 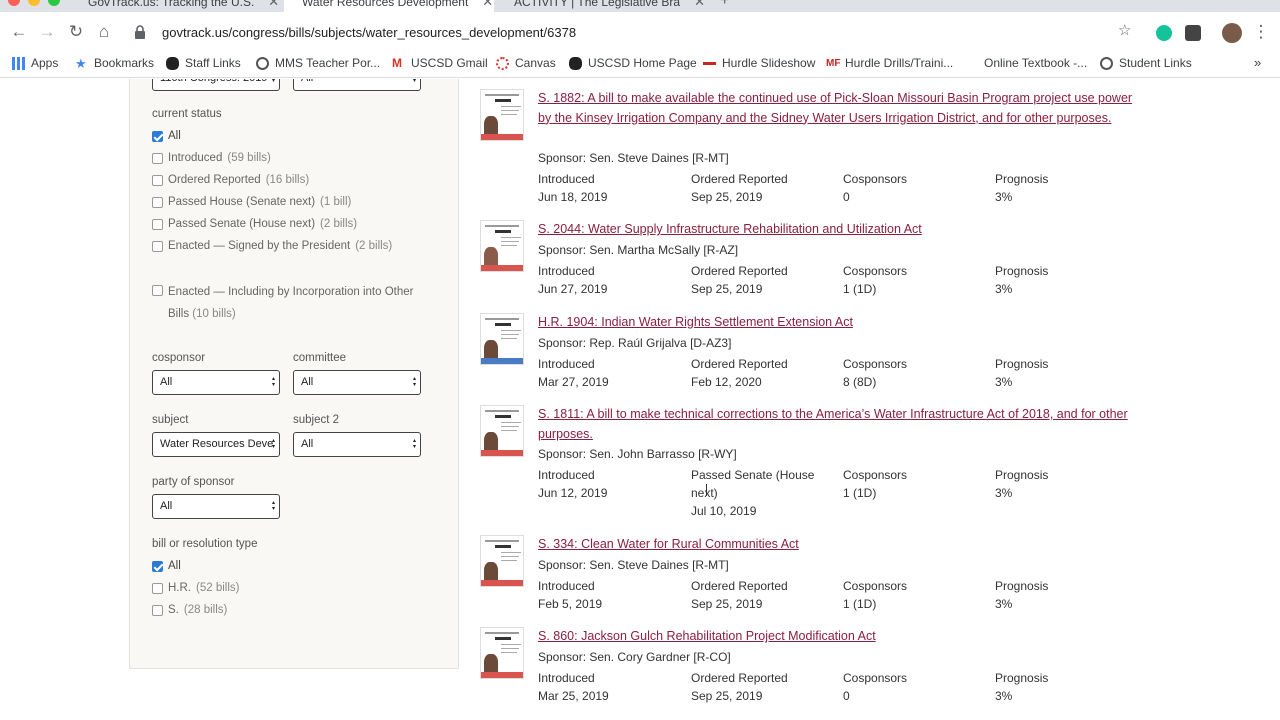 I want to click on status-option-passed-senate: Passed Senate (House next) (2 bills), so click(x=254, y=224).